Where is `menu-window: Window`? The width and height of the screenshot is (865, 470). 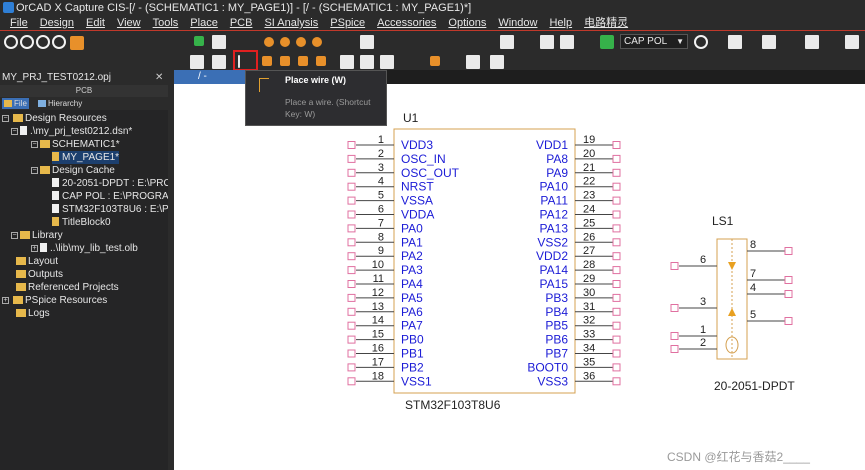 menu-window: Window is located at coordinates (517, 23).